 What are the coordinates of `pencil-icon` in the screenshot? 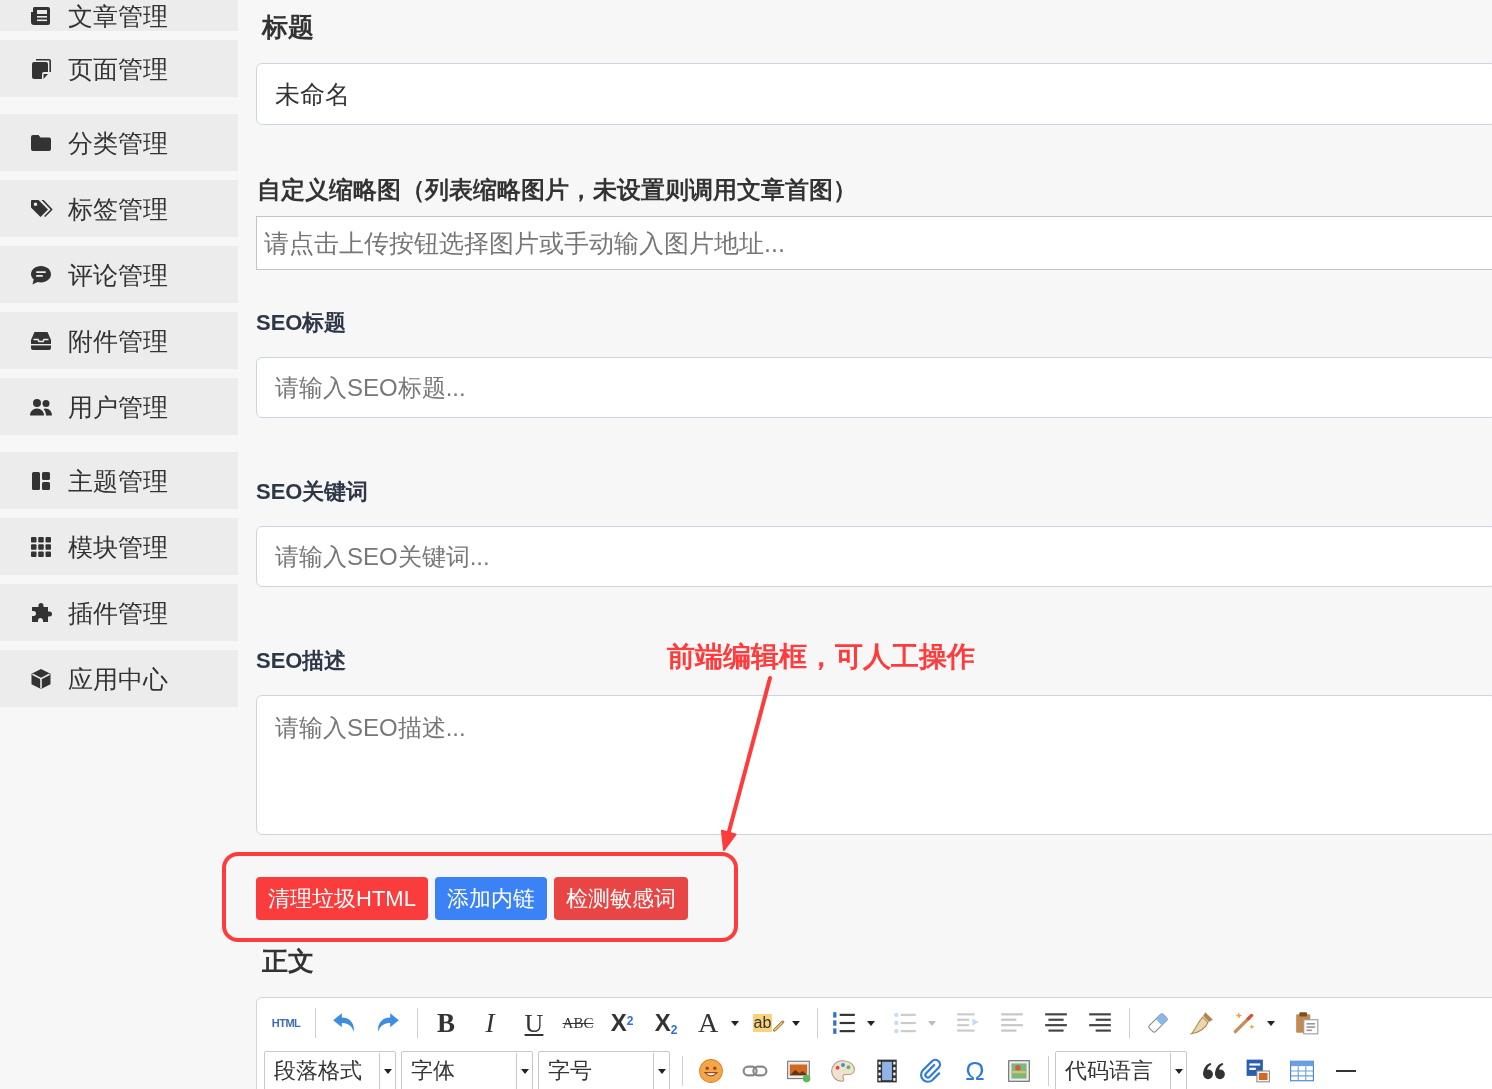 It's located at (779, 1025).